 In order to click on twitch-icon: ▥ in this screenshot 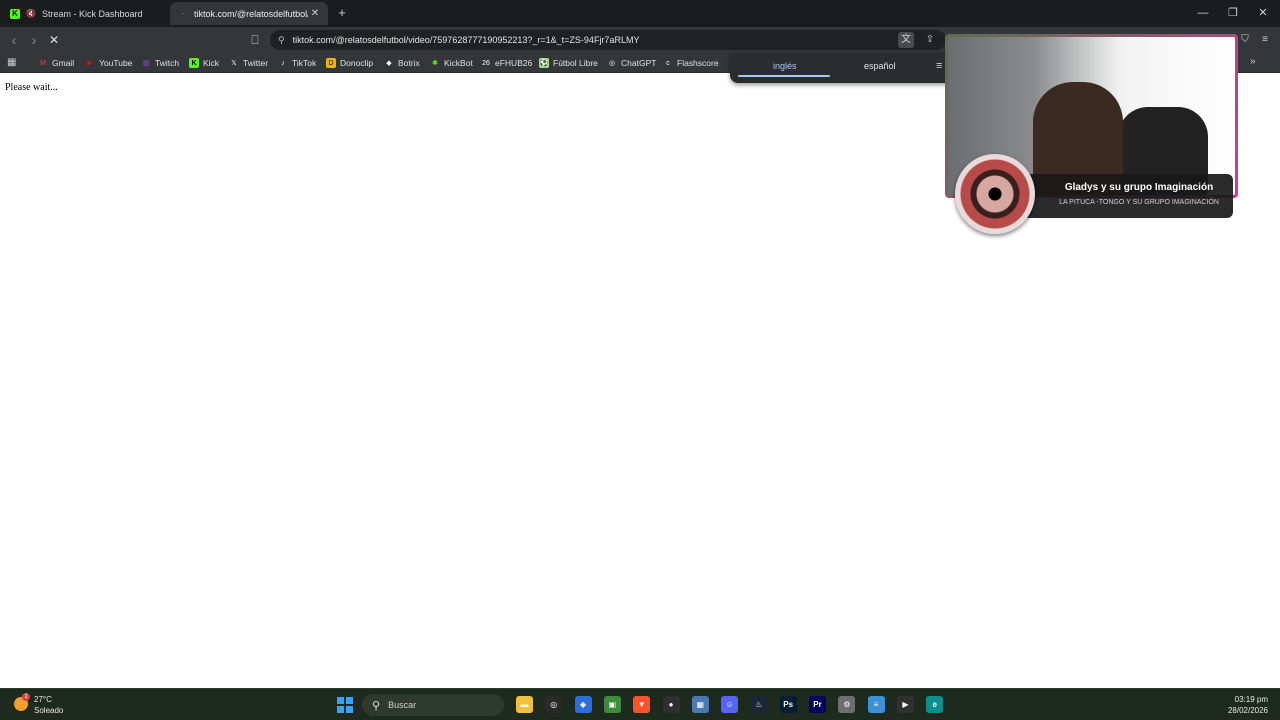, I will do `click(146, 63)`.